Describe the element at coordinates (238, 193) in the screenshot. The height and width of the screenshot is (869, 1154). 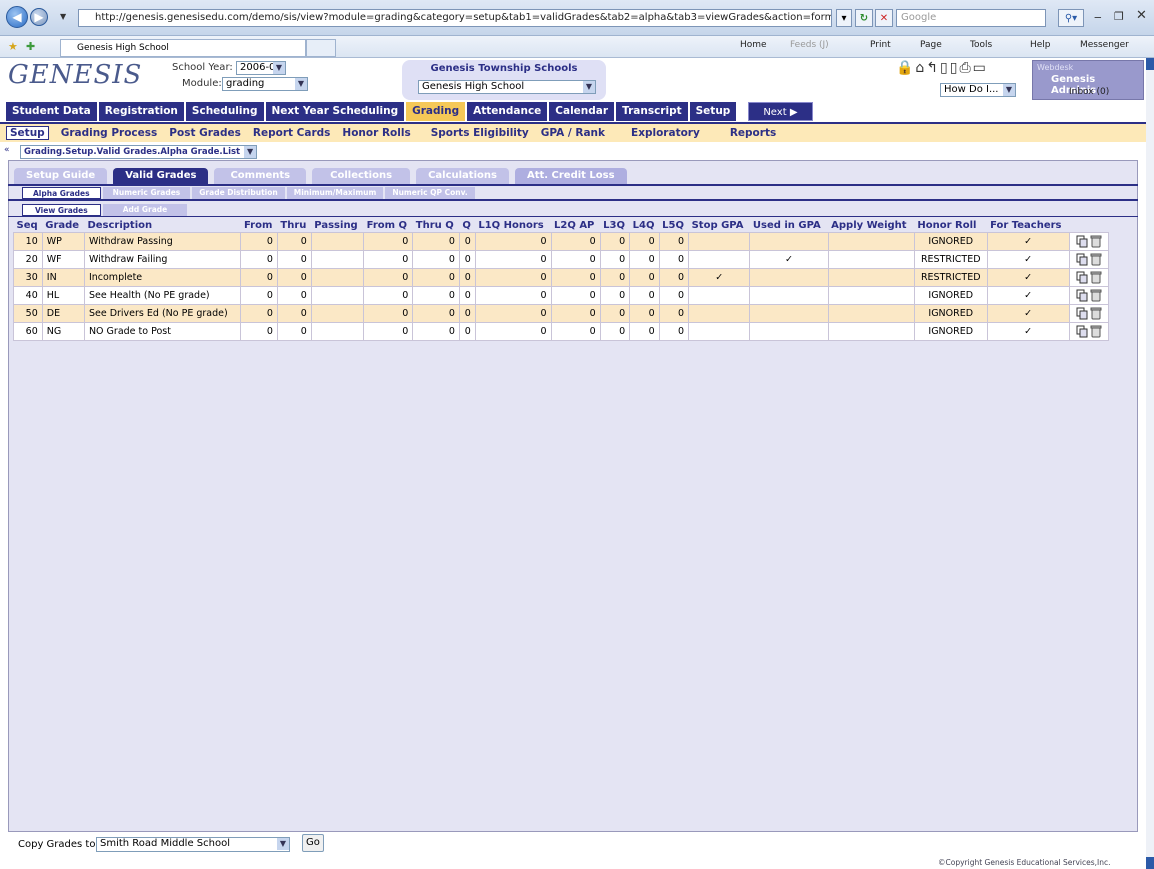
I see `tab-grade-distribution: Grade Distribution` at that location.